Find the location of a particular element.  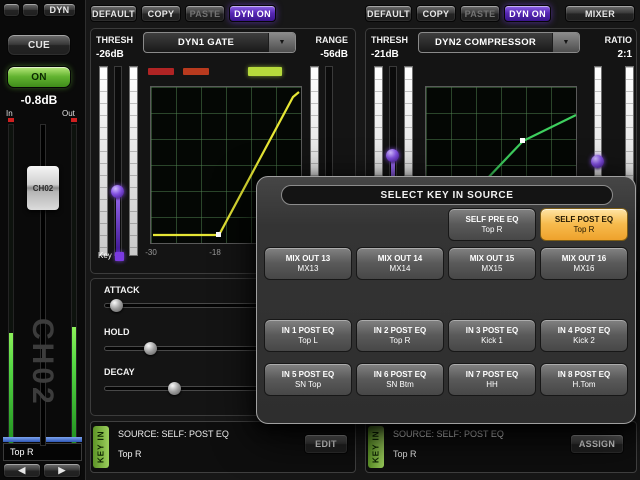

dyn1-keyin-edit-button: EDIT is located at coordinates (326, 444).